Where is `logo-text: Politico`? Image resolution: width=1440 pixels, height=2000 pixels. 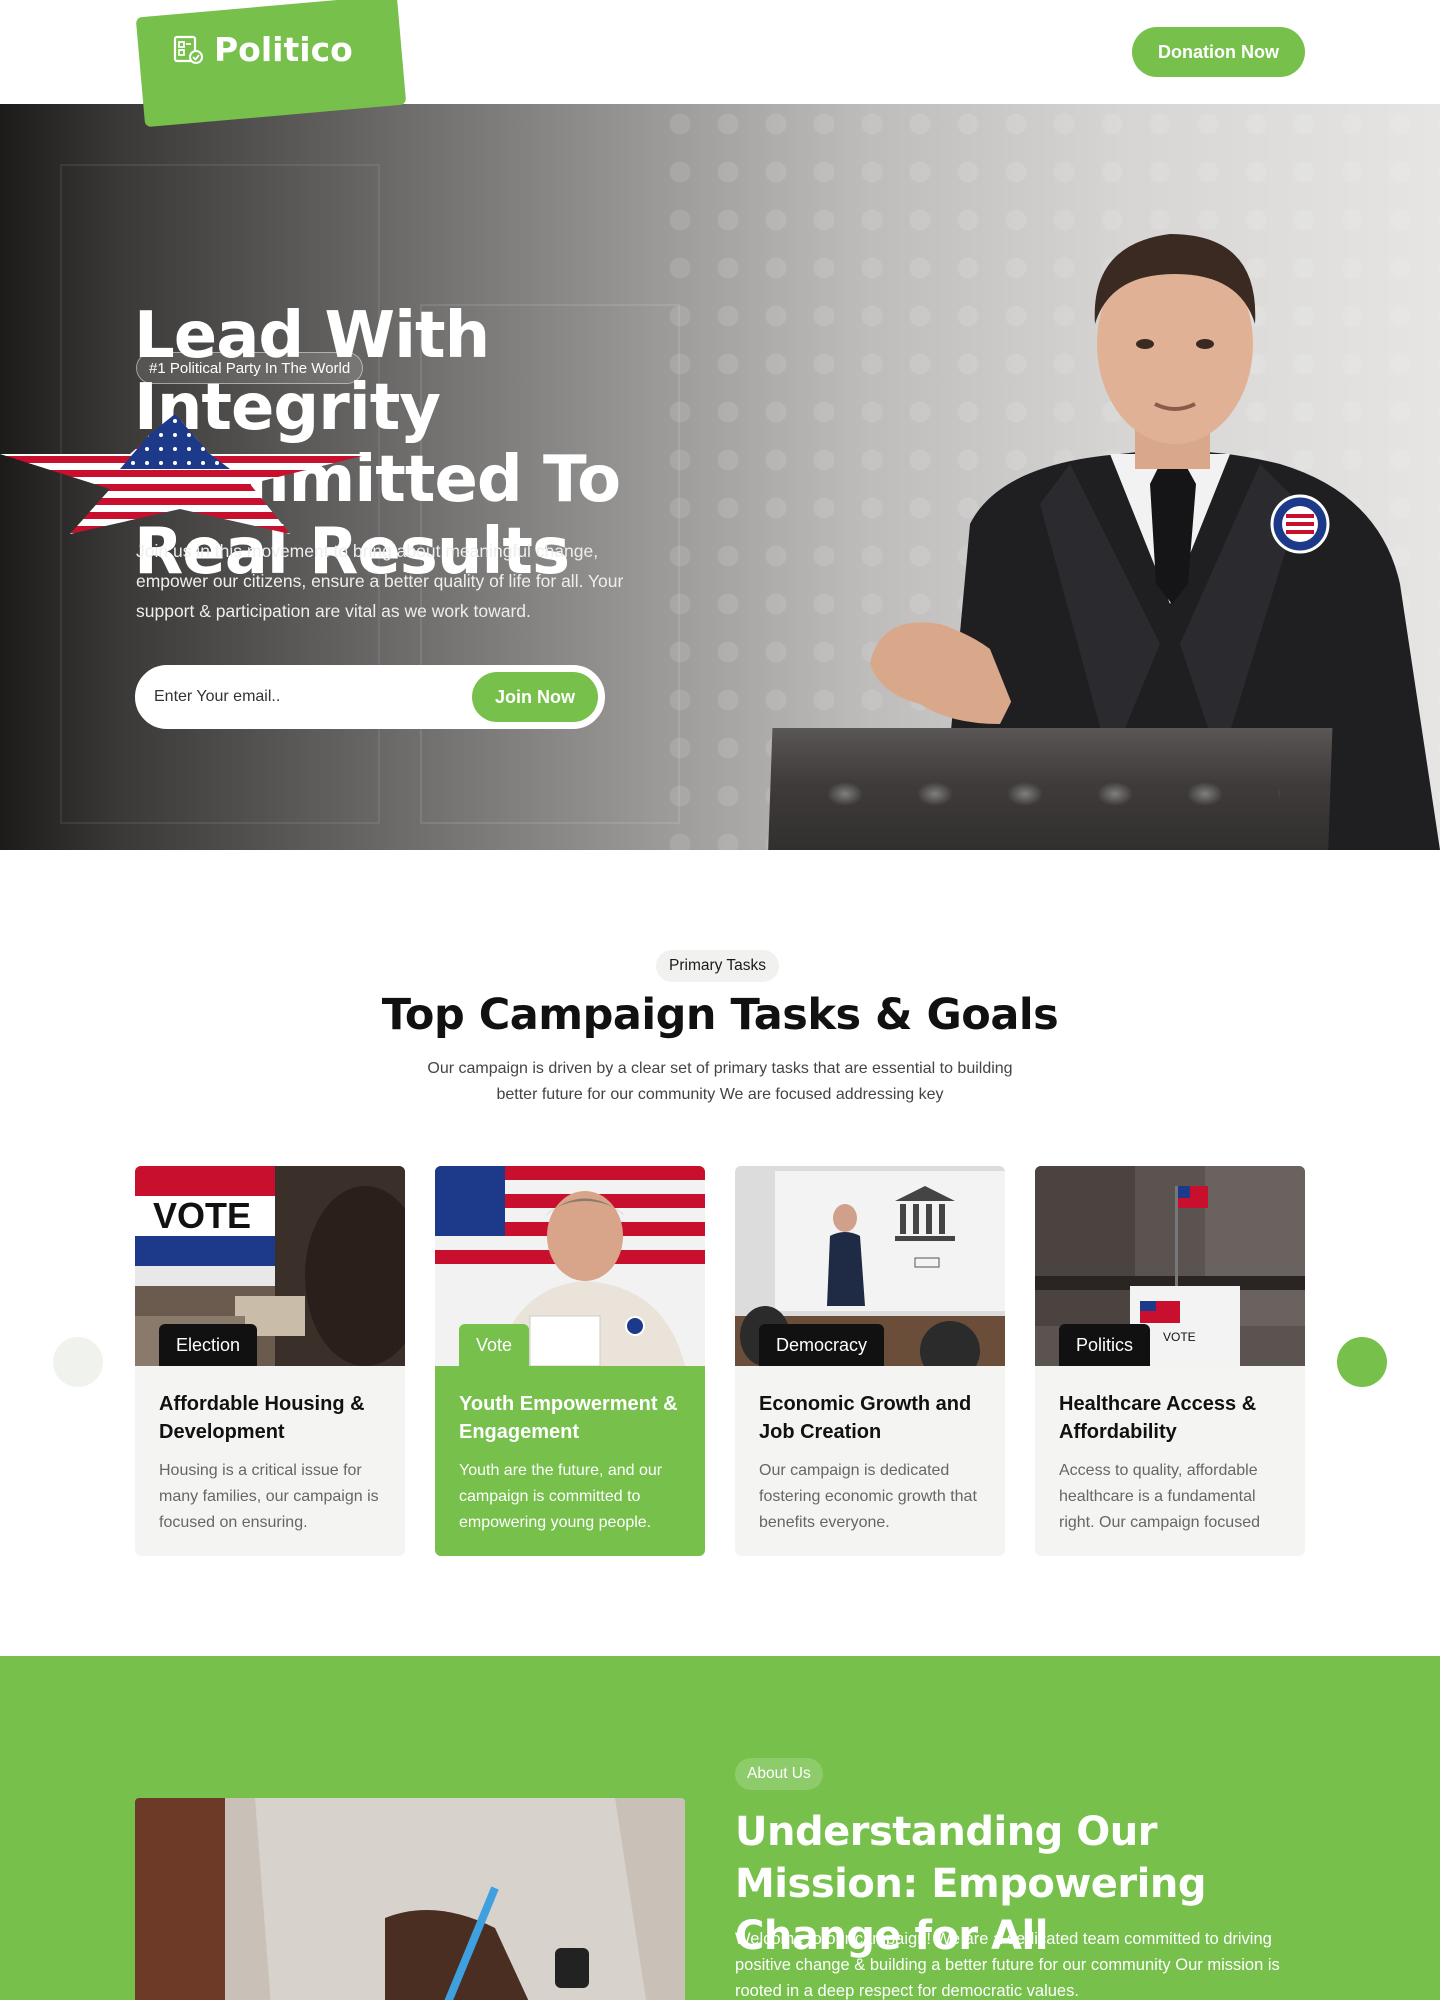 logo-text: Politico is located at coordinates (283, 49).